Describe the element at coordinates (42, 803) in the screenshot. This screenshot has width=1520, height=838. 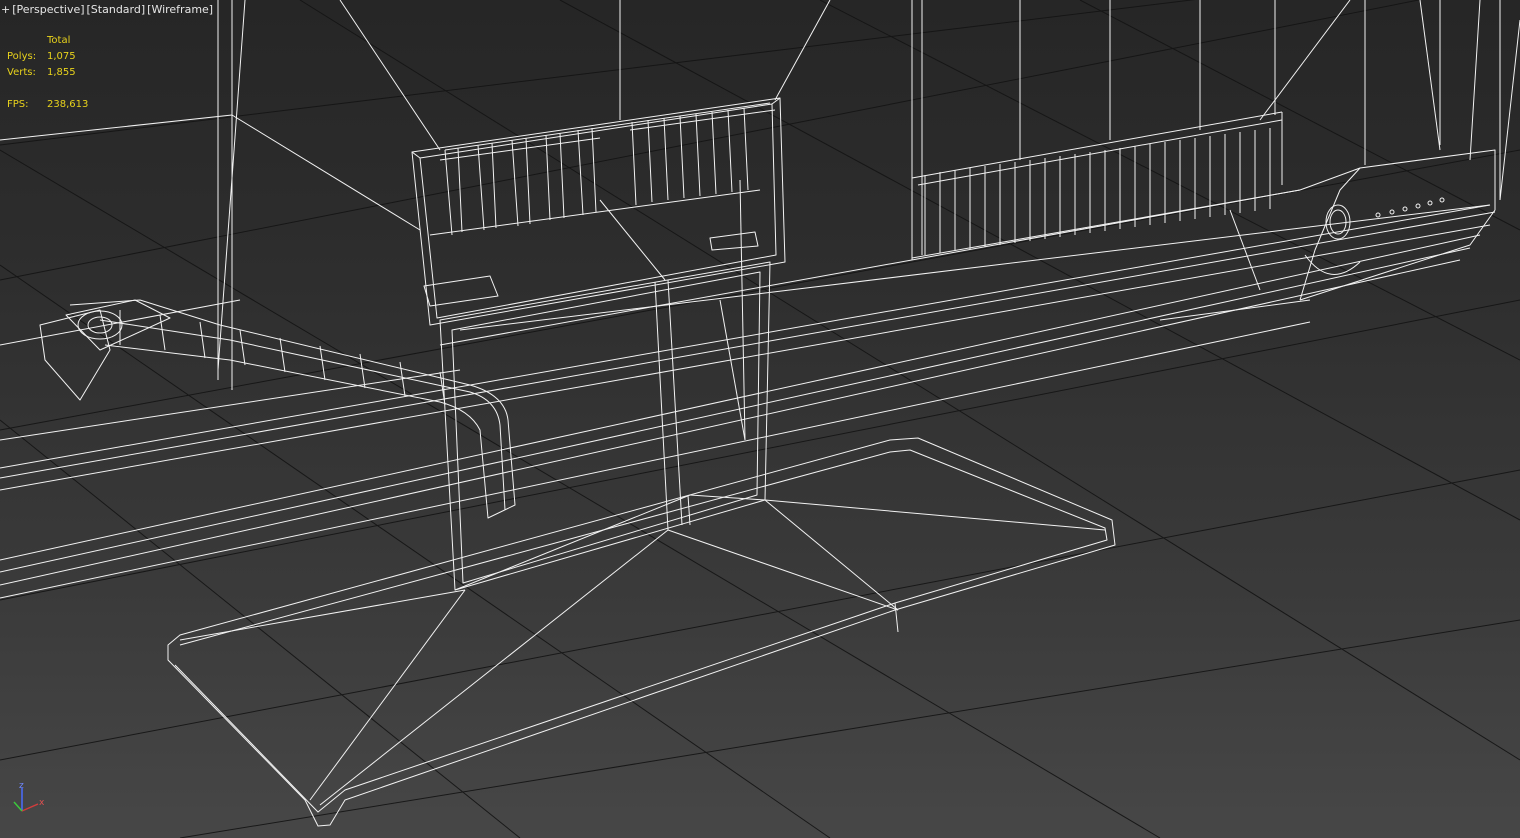
I see `gizmo-x-label: x` at that location.